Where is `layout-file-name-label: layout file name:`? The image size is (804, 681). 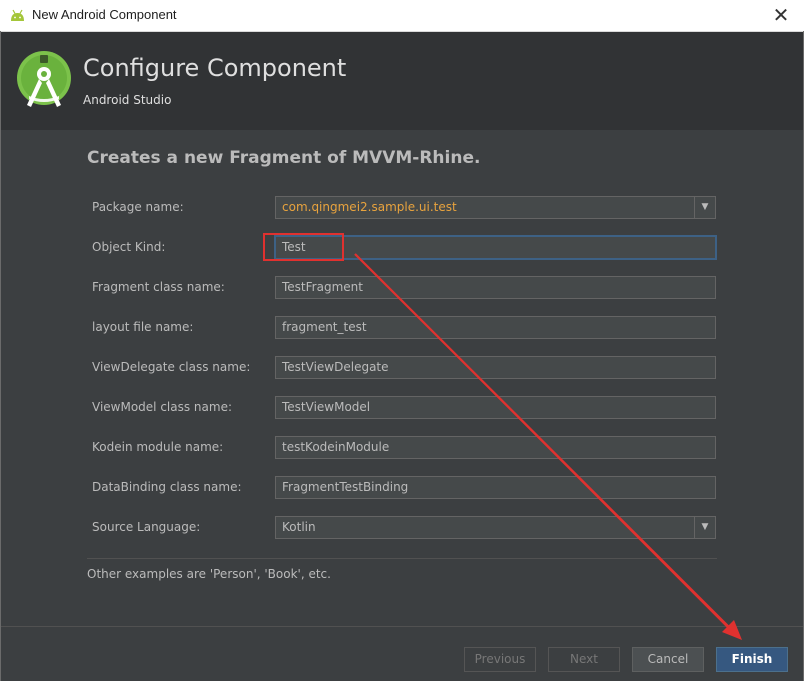
layout-file-name-label: layout file name: is located at coordinates (143, 327).